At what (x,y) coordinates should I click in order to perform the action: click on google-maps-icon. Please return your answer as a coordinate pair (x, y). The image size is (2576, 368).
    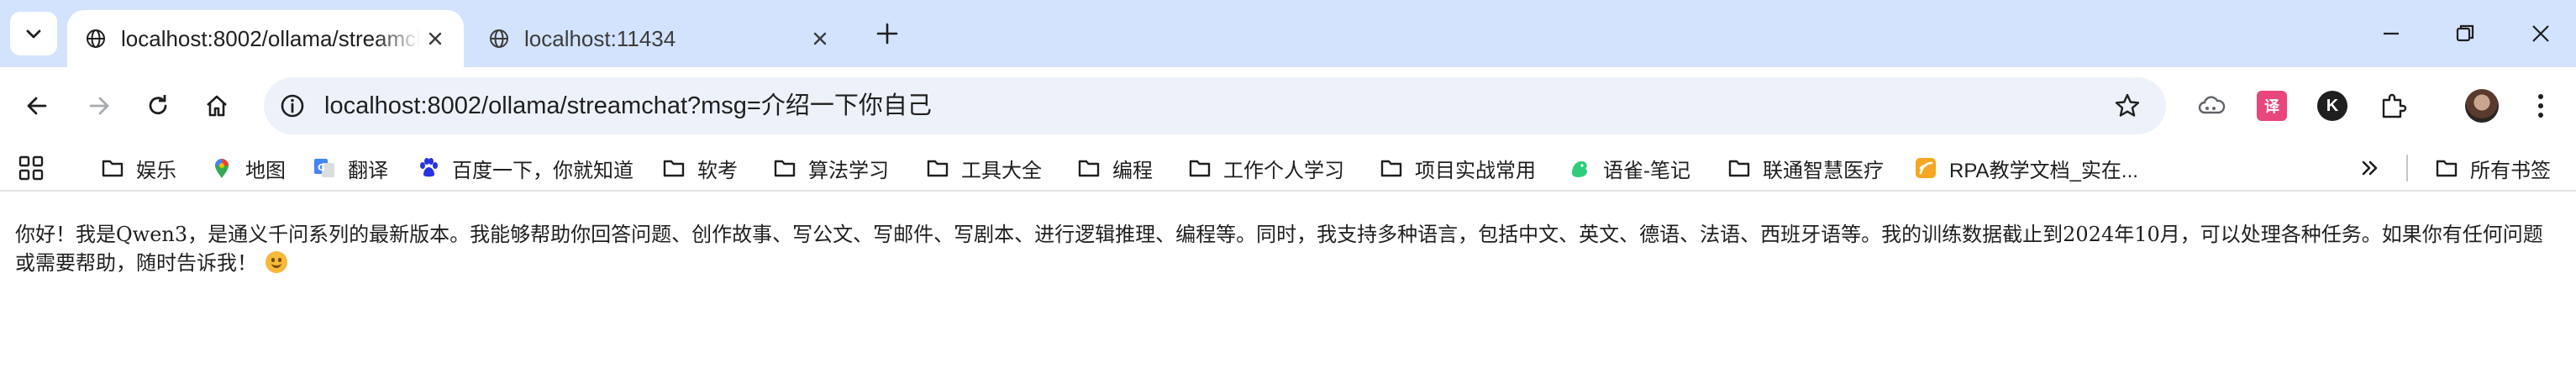
    Looking at the image, I should click on (222, 168).